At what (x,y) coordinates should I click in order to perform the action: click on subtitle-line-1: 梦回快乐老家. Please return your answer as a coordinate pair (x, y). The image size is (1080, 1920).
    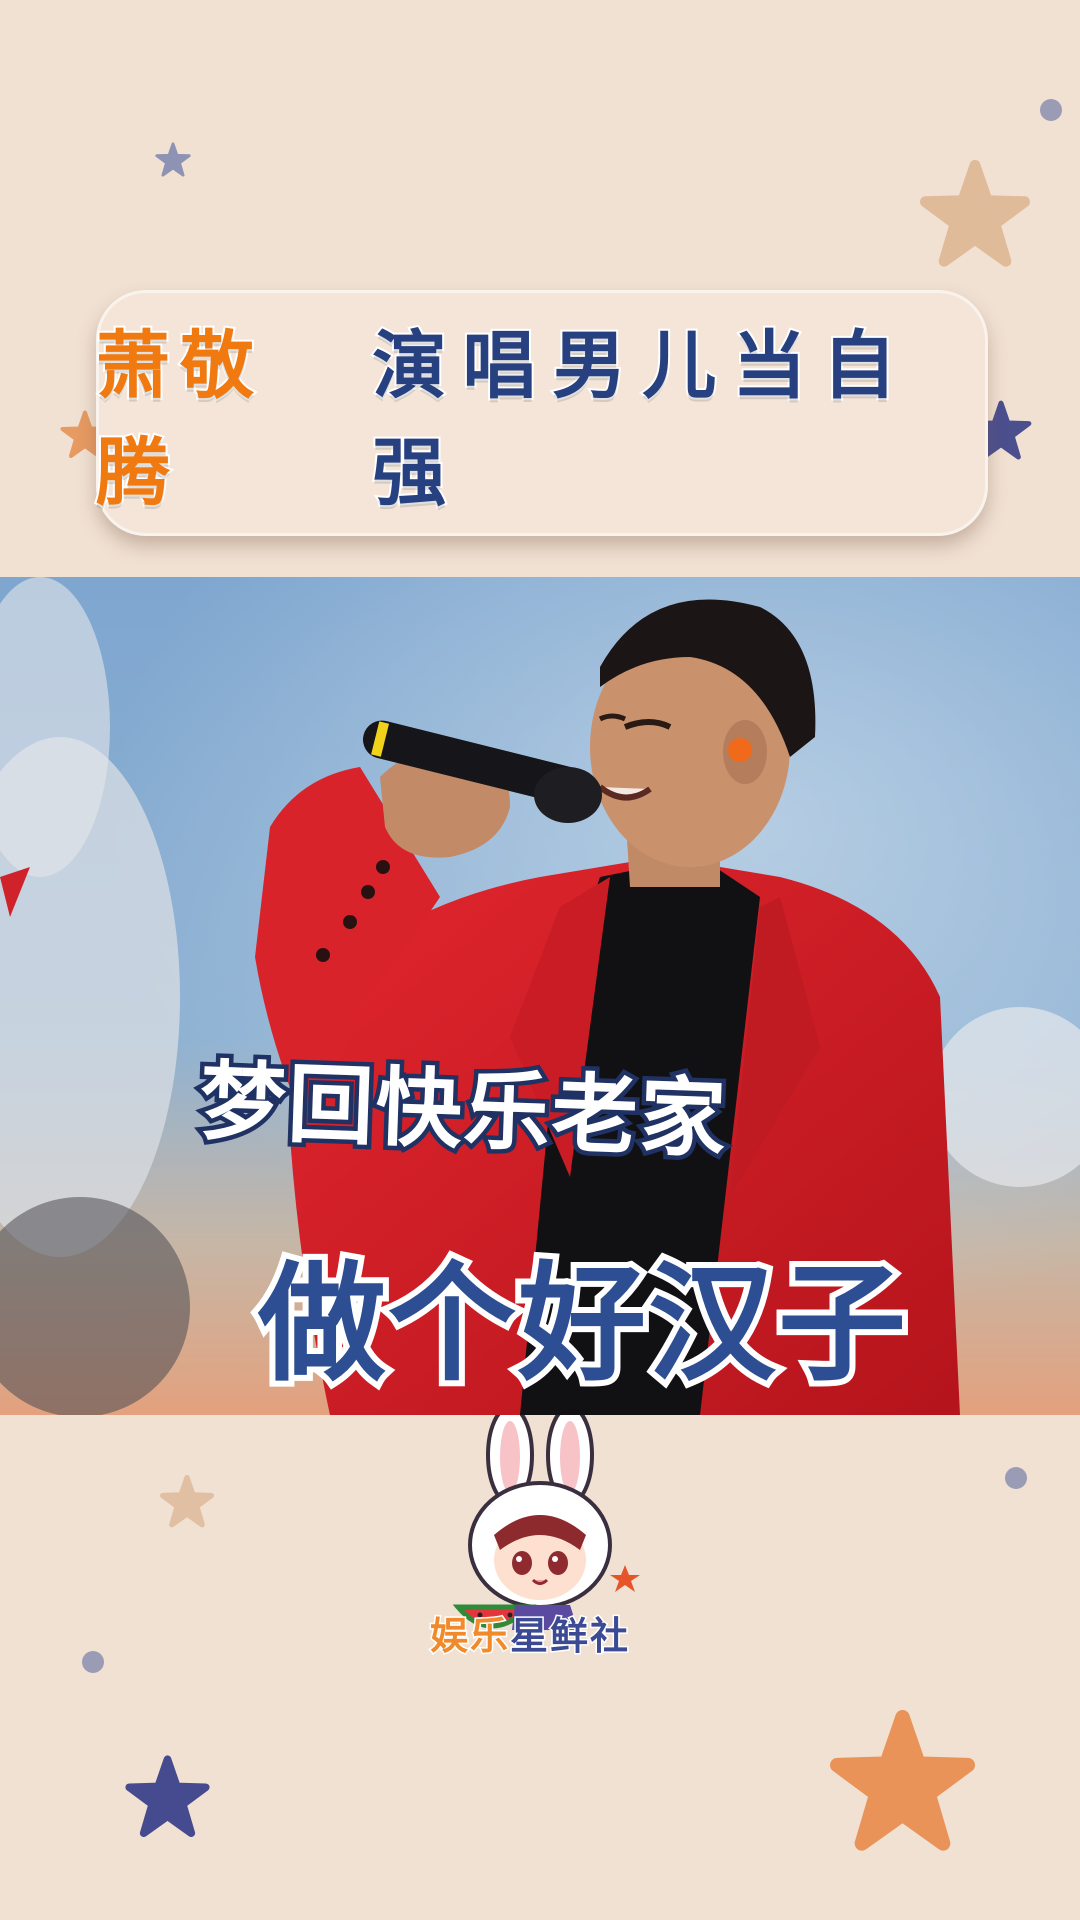
    Looking at the image, I should click on (464, 1110).